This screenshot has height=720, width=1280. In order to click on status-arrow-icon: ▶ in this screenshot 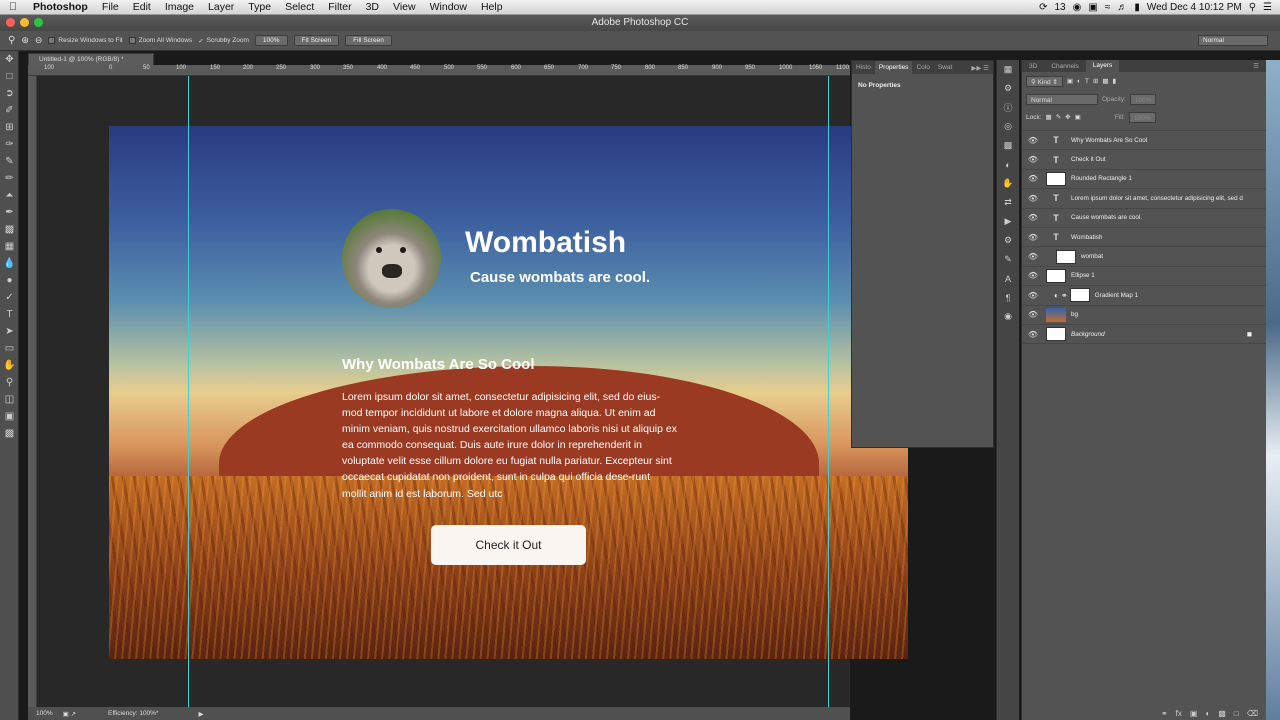, I will do `click(201, 714)`.